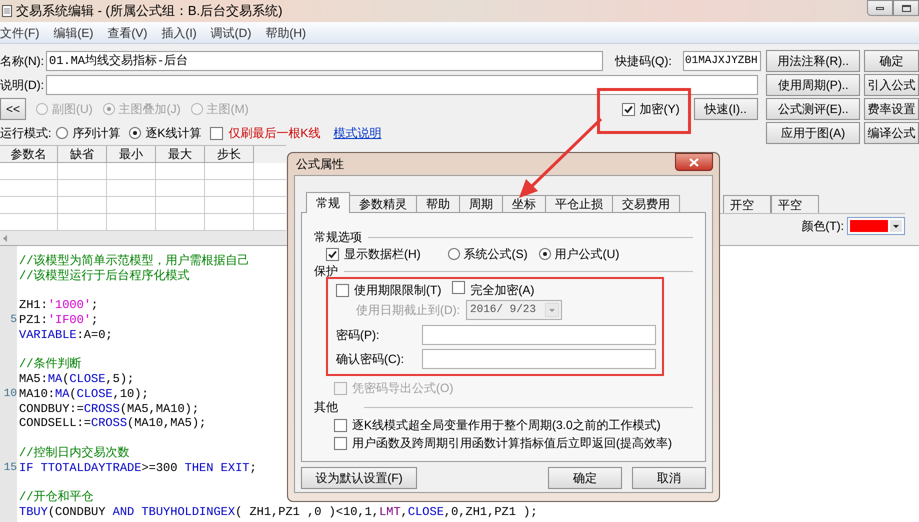 The height and width of the screenshot is (522, 919). Describe the element at coordinates (822, 226) in the screenshot. I see `field-label: 颜色(T):` at that location.